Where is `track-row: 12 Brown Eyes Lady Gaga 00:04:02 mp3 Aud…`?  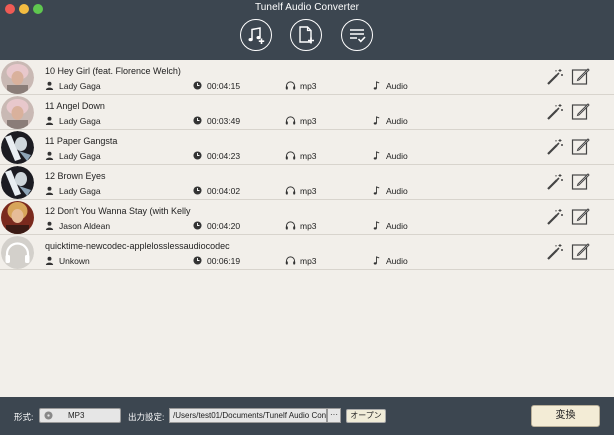 track-row: 12 Brown Eyes Lady Gaga 00:04:02 mp3 Aud… is located at coordinates (307, 182).